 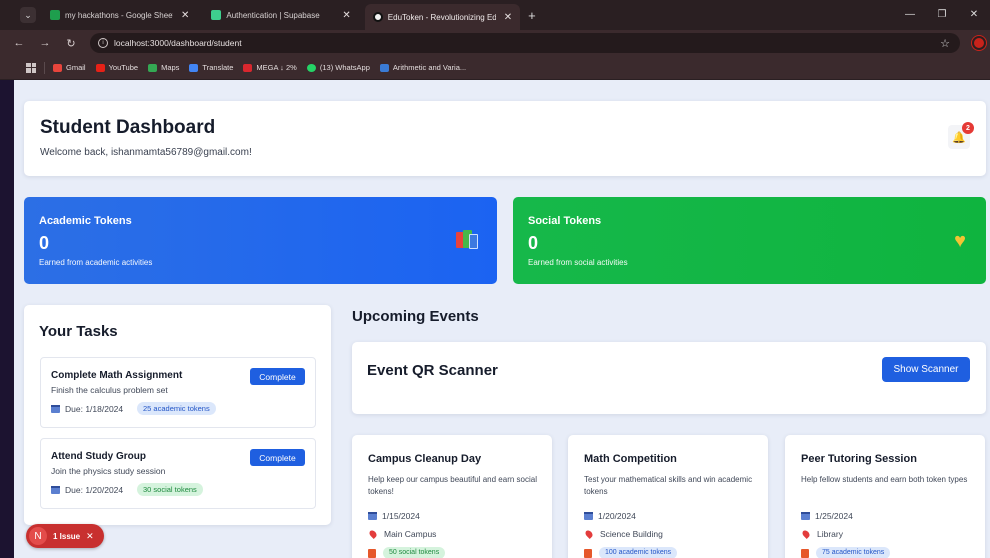 What do you see at coordinates (853, 552) in the screenshot?
I see `event-token-chip: 75 academic tokens` at bounding box center [853, 552].